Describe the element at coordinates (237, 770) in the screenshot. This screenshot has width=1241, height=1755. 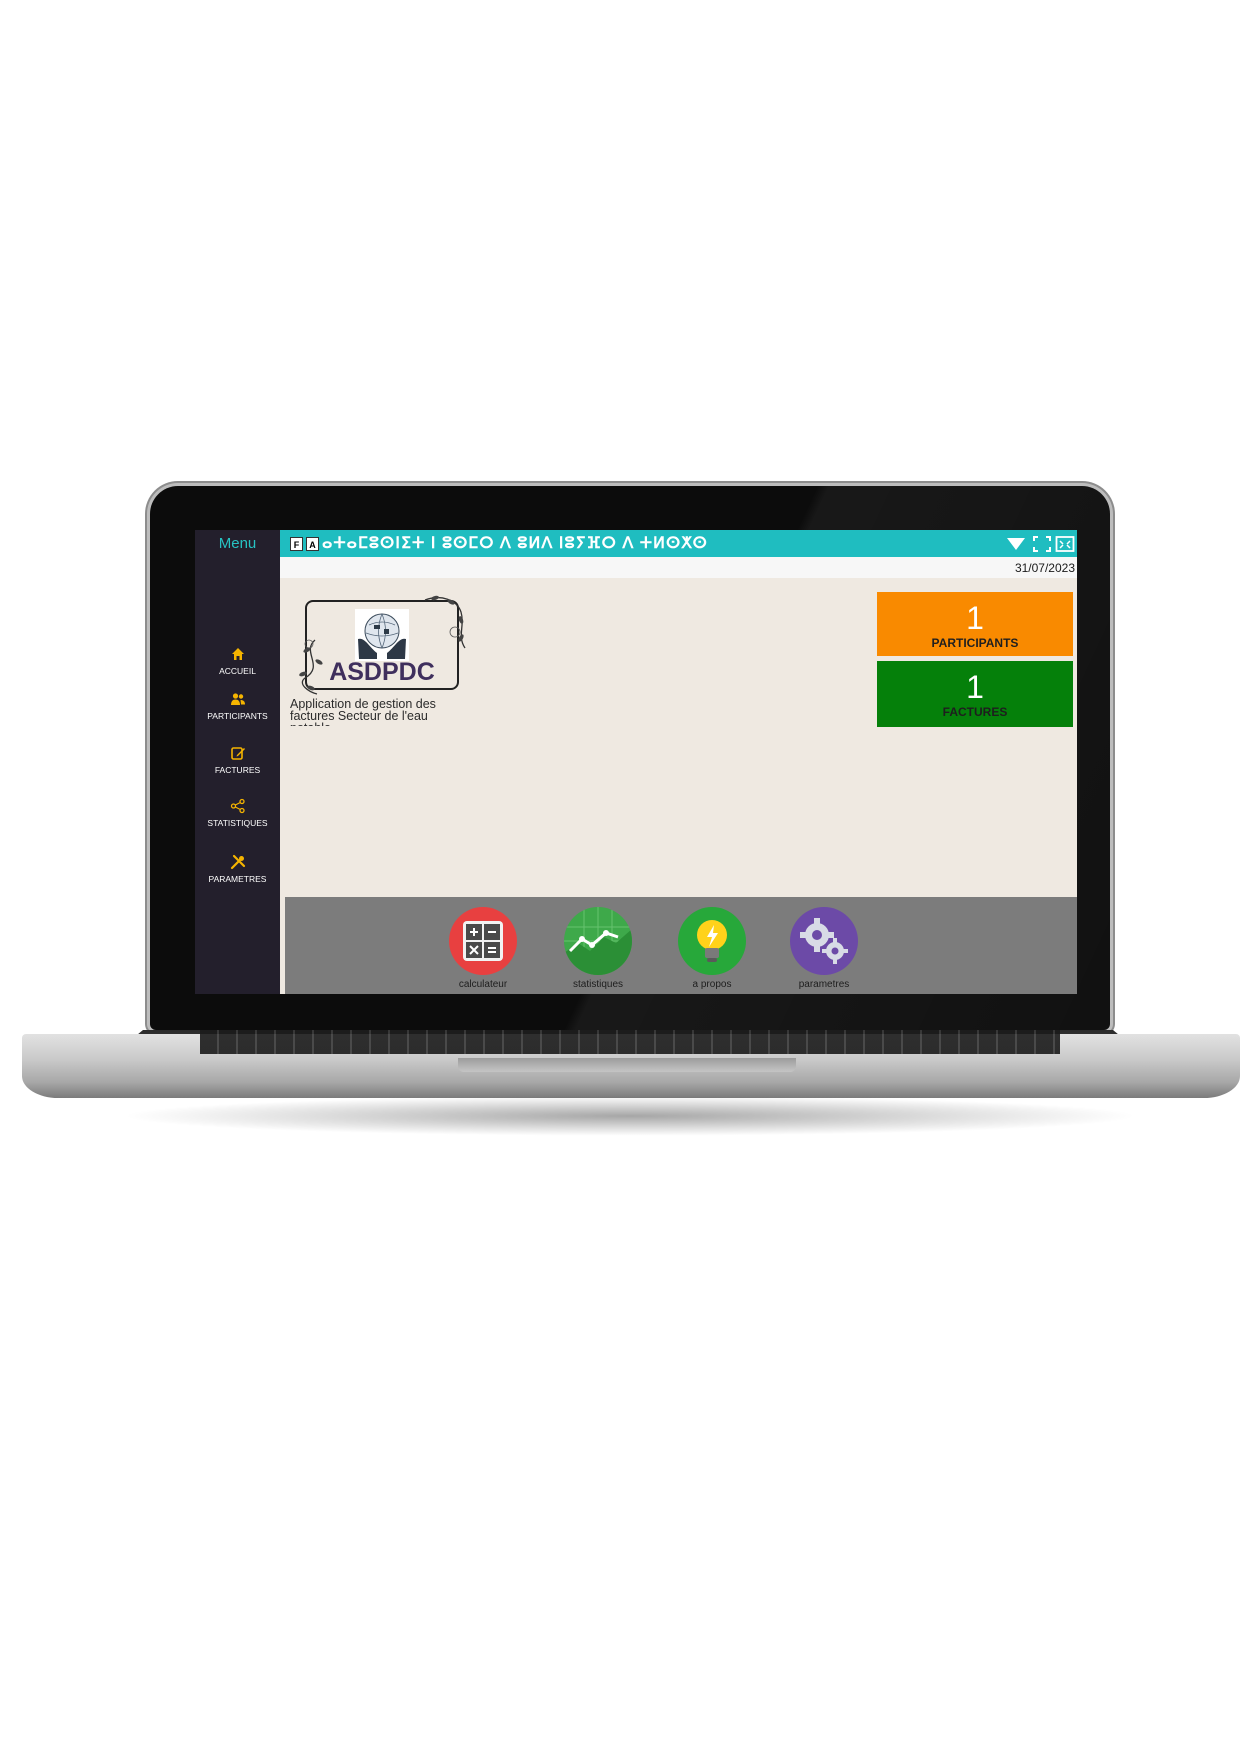
I see `sidebar-item-label: FACTURES` at that location.